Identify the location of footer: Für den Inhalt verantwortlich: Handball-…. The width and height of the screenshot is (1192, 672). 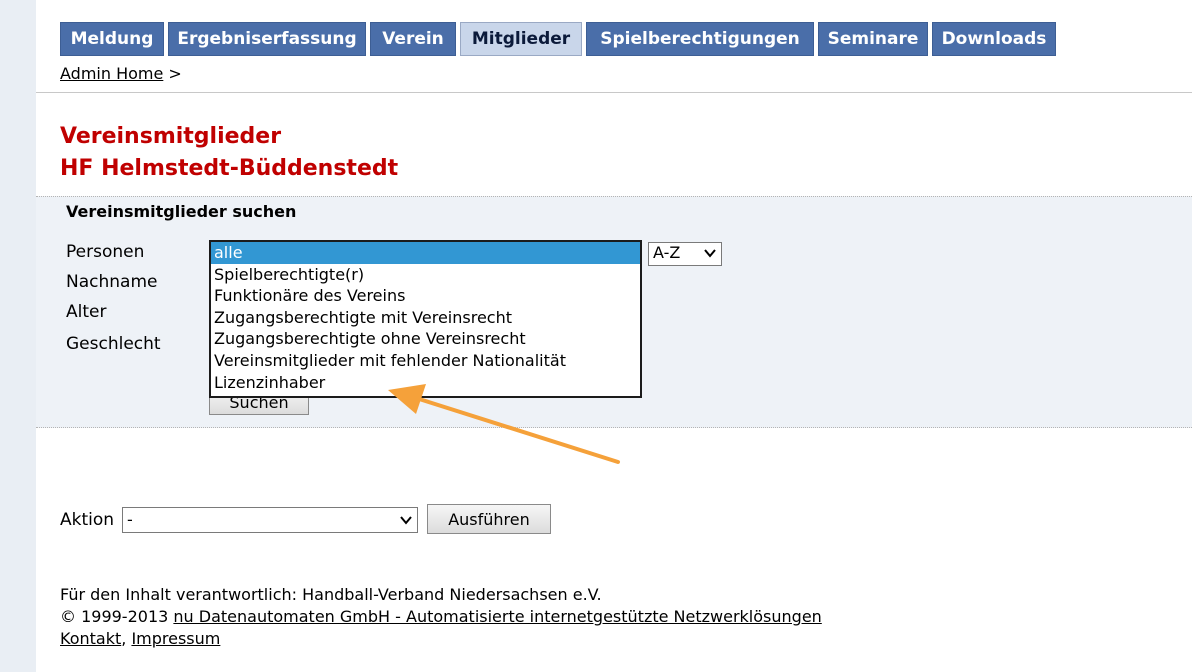
(441, 617).